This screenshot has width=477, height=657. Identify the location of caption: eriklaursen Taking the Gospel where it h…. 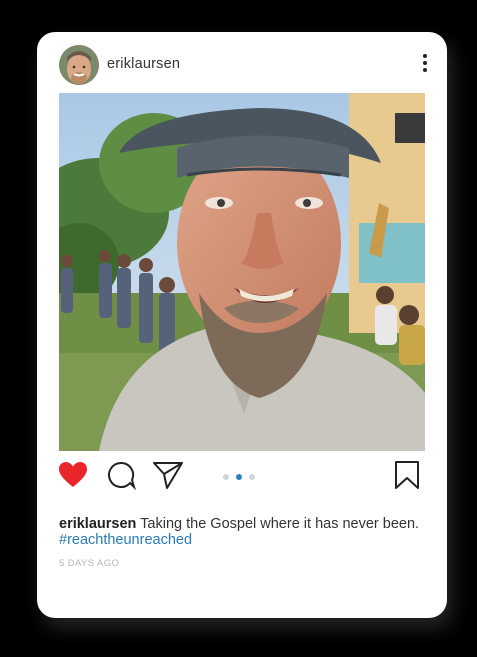
(244, 524).